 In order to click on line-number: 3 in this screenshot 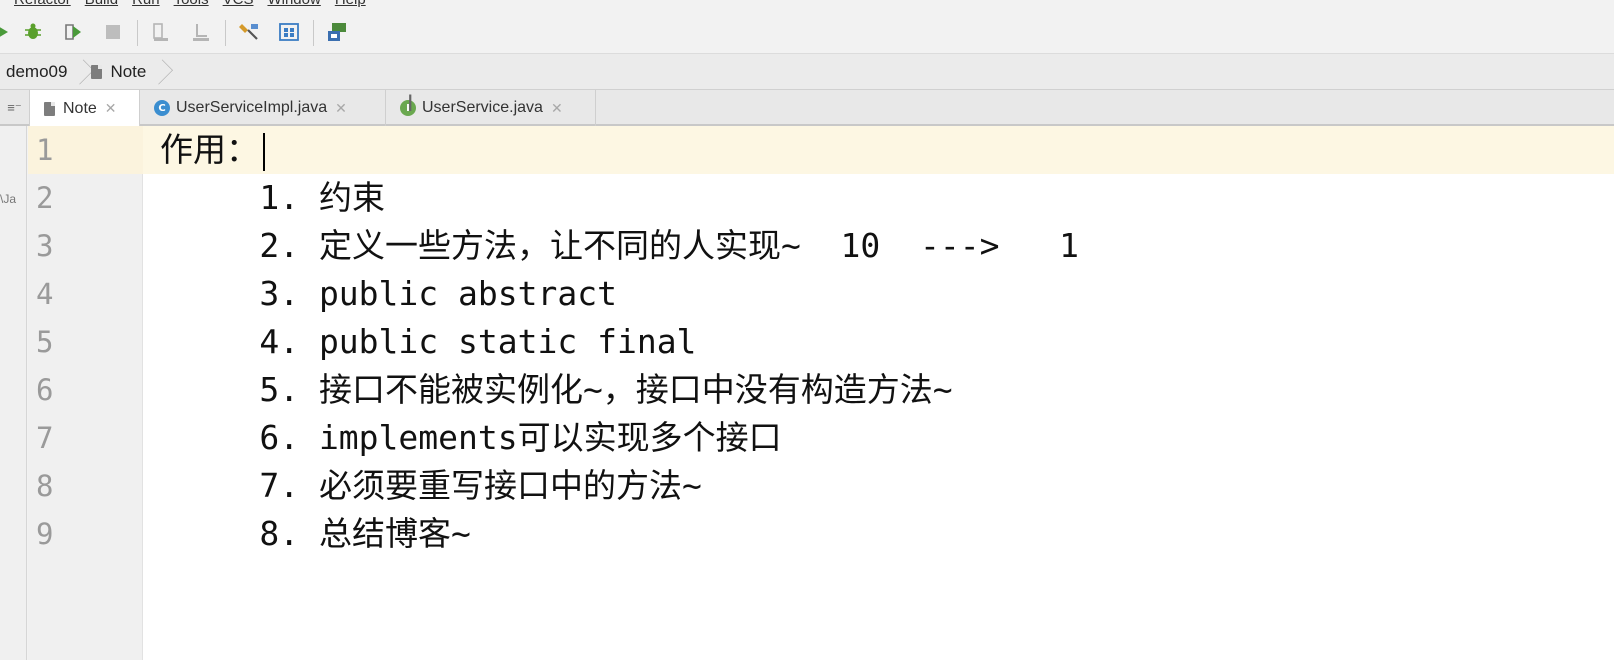, I will do `click(45, 246)`.